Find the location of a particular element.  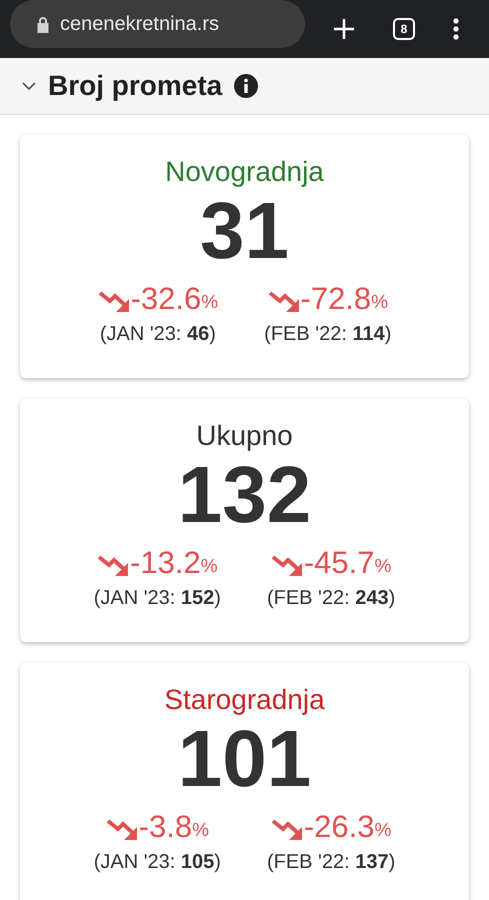

tab-count: 8 is located at coordinates (404, 29).